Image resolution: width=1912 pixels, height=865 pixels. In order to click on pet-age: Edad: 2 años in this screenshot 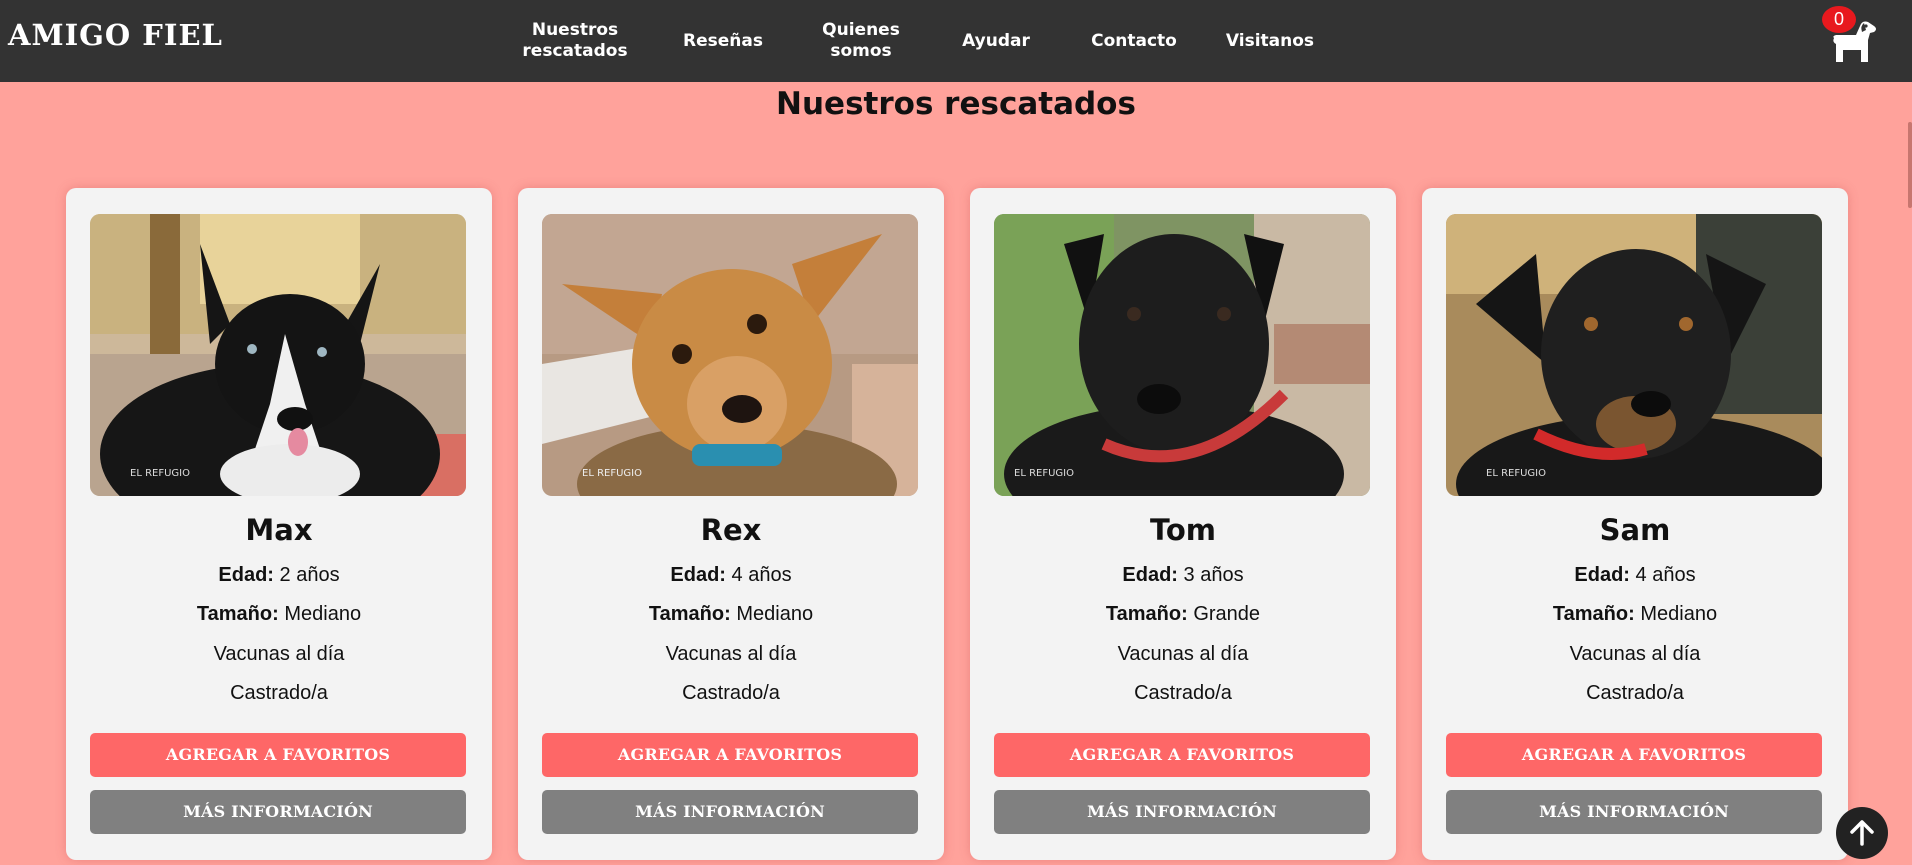, I will do `click(279, 575)`.